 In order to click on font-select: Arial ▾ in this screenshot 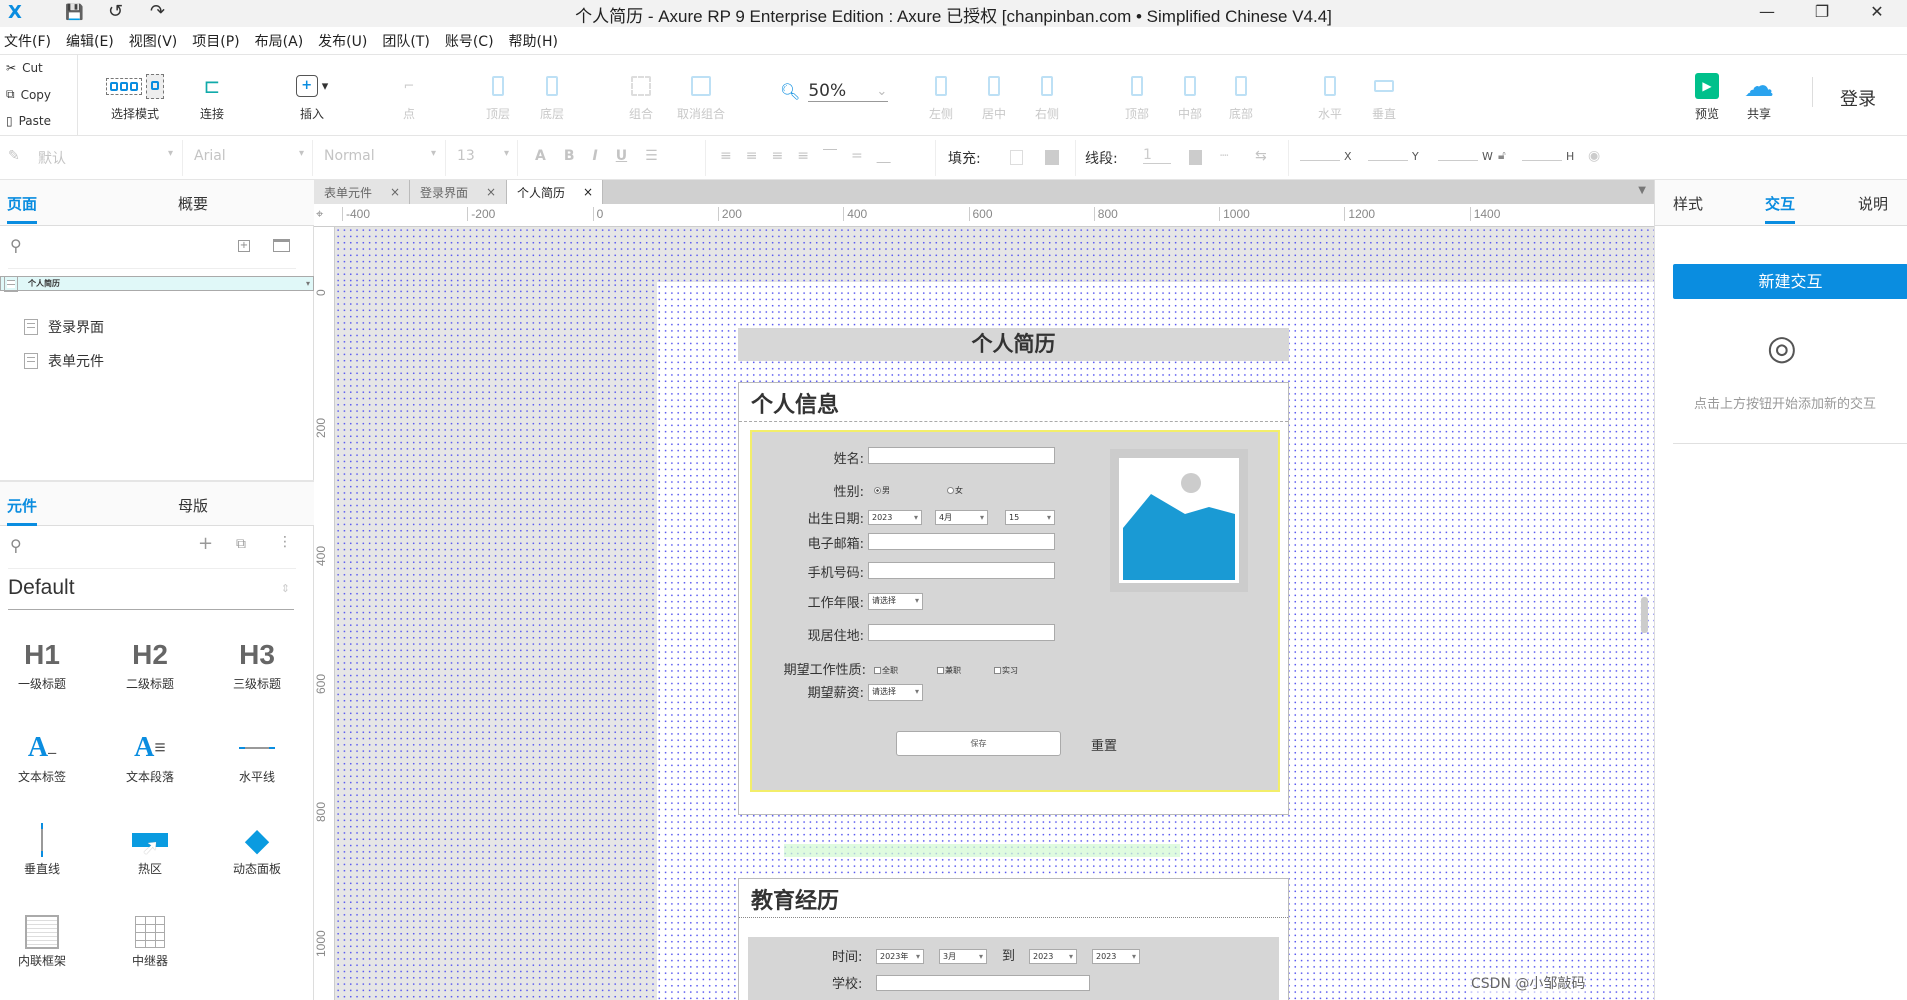, I will do `click(249, 156)`.